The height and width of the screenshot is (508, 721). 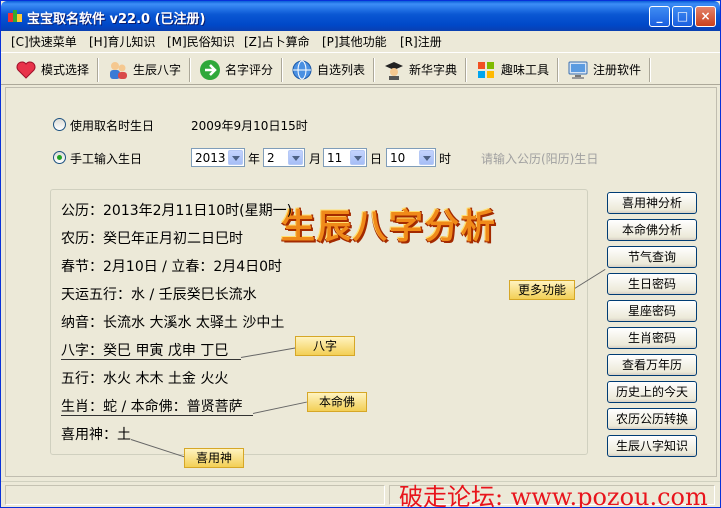 I want to click on info-gregorian: 公历：2013年2月11日10时(星期一), so click(x=177, y=211).